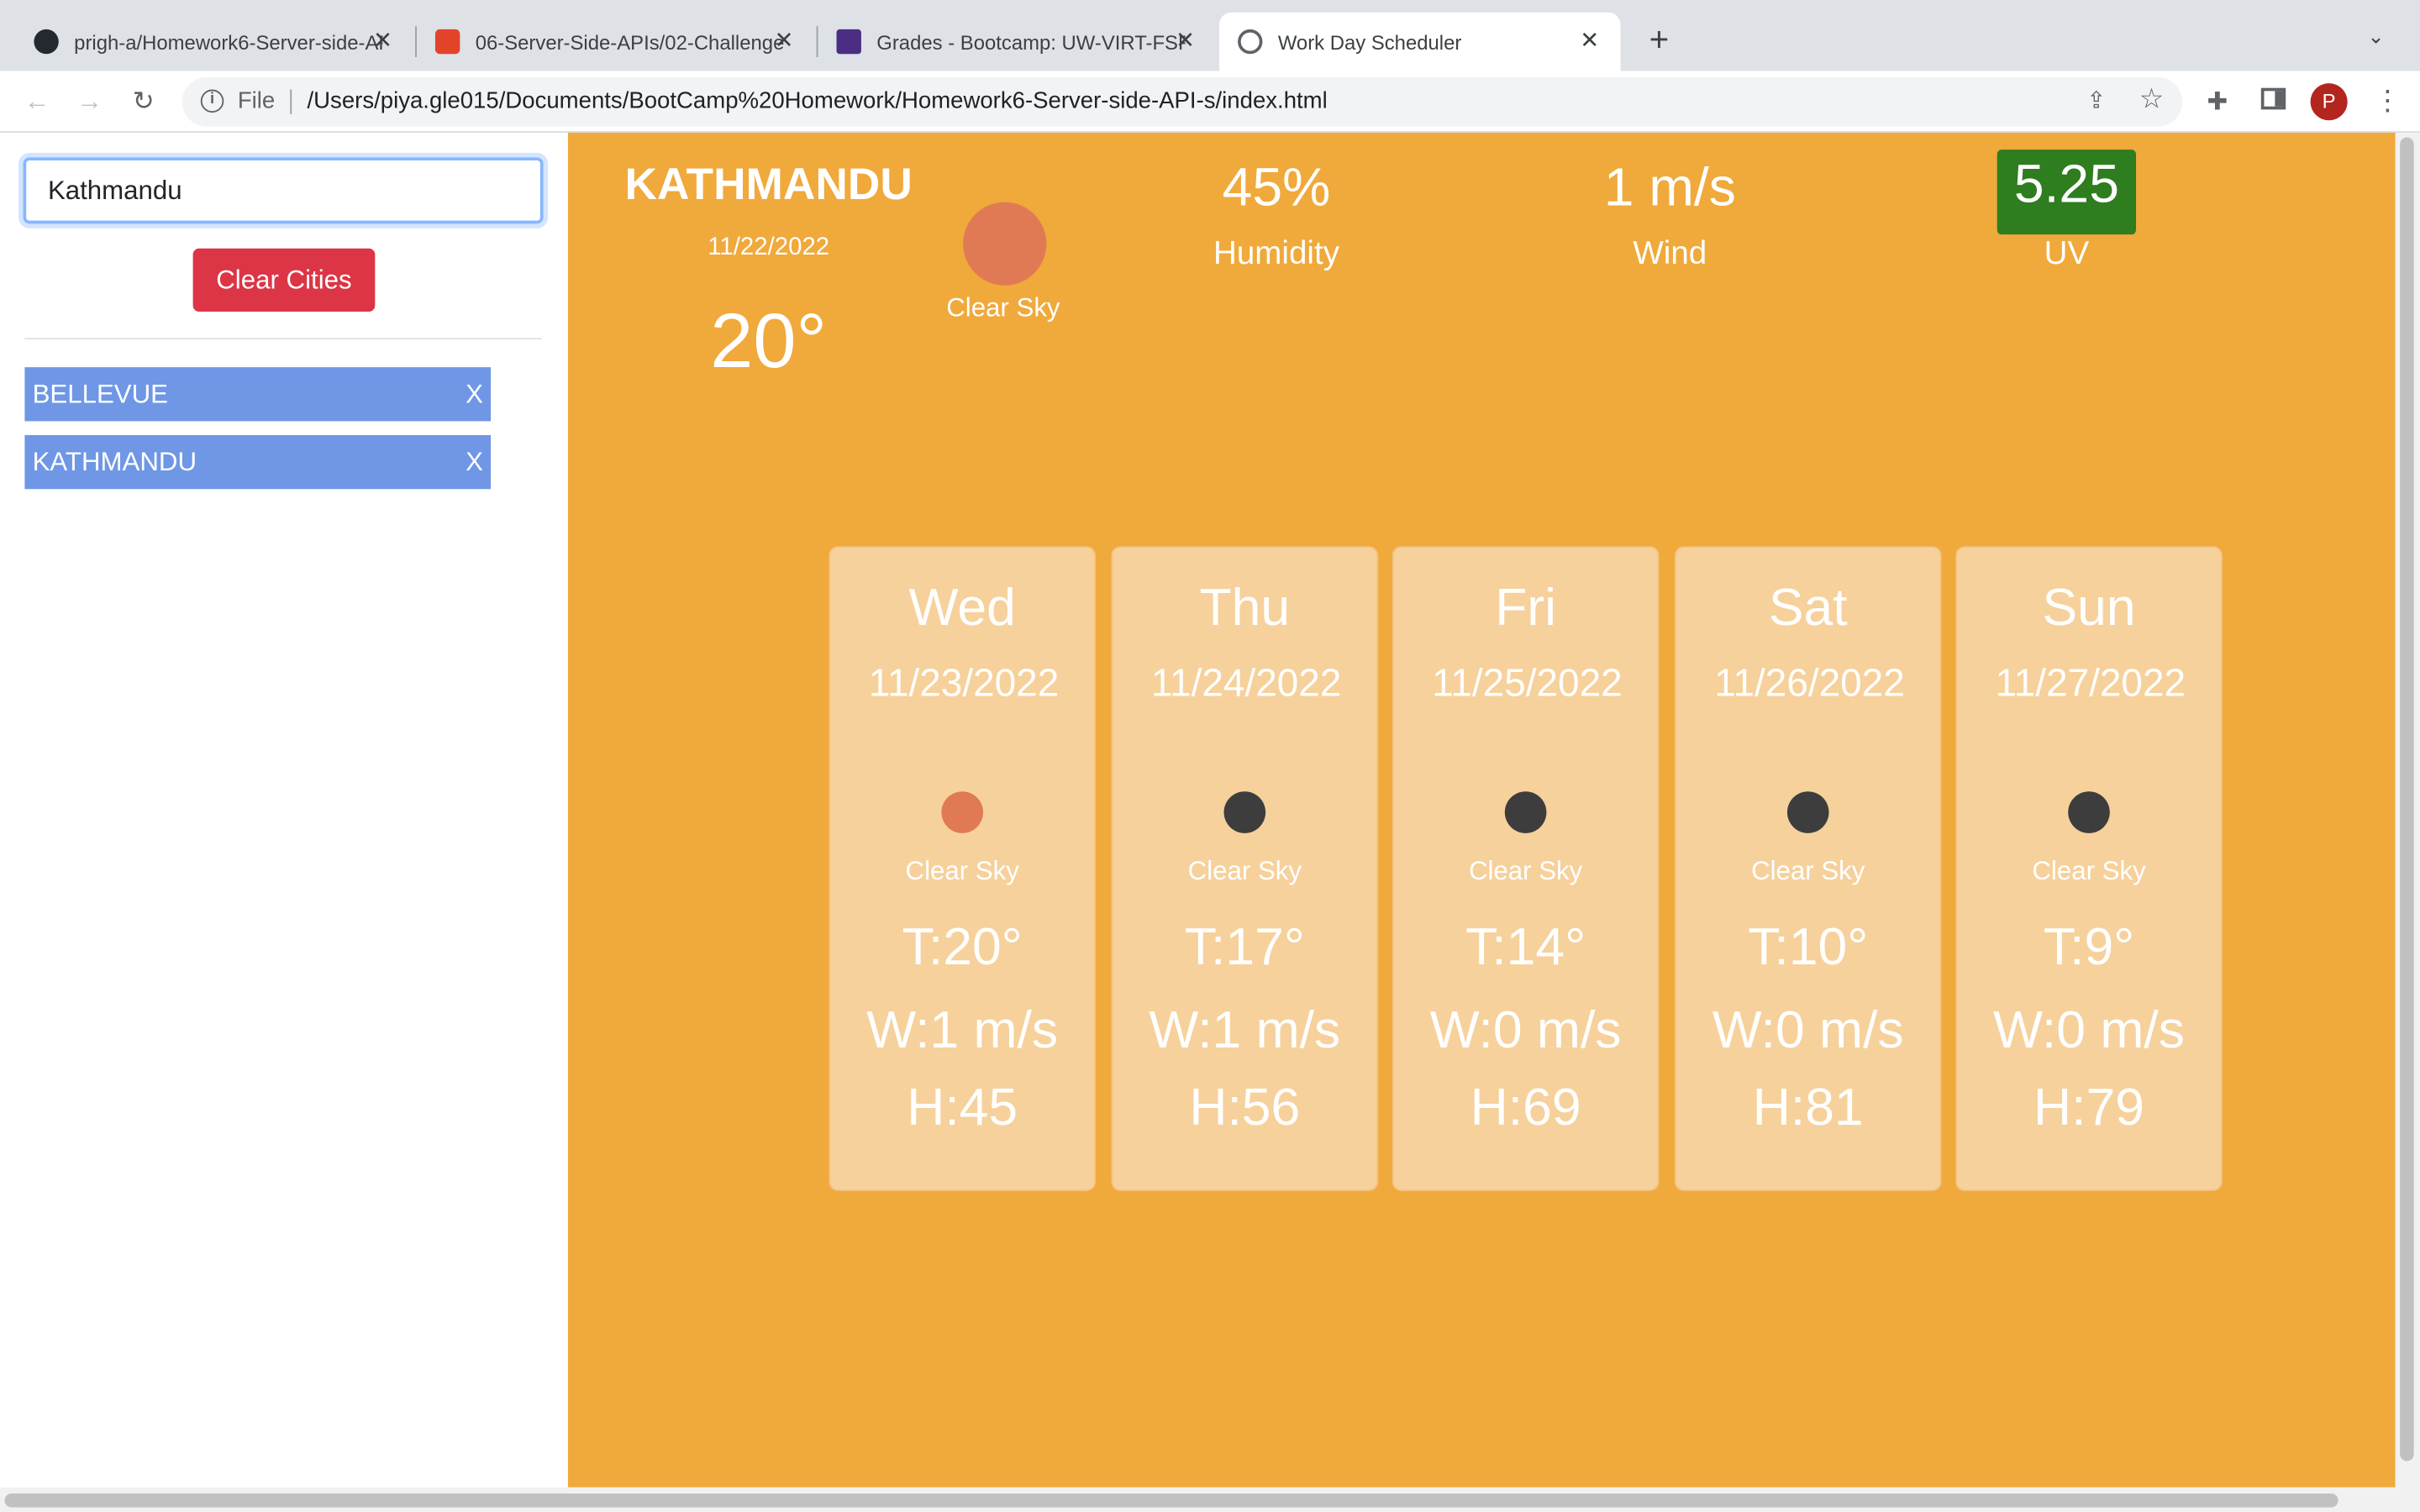 This screenshot has width=2420, height=1512. What do you see at coordinates (1528, 683) in the screenshot?
I see `forecast-date: 11/25/2022` at bounding box center [1528, 683].